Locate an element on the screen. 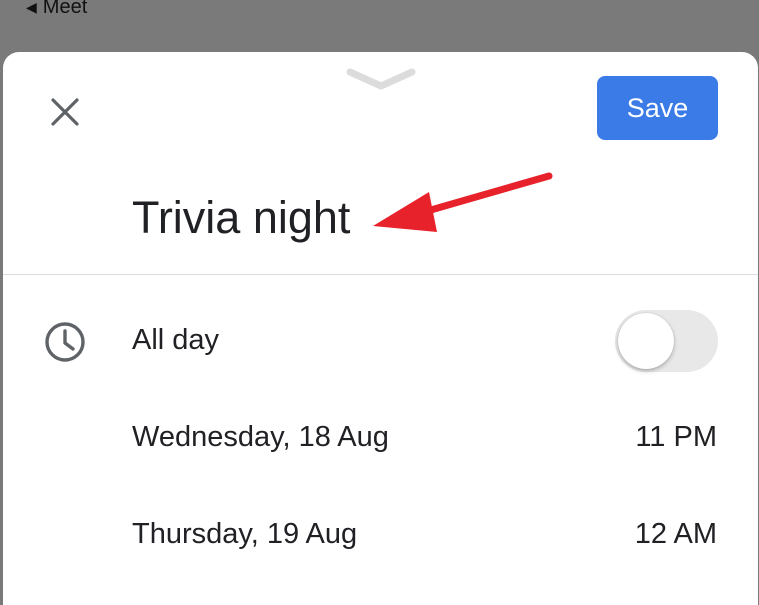  back-triangle-icon: ◀ is located at coordinates (31, 7).